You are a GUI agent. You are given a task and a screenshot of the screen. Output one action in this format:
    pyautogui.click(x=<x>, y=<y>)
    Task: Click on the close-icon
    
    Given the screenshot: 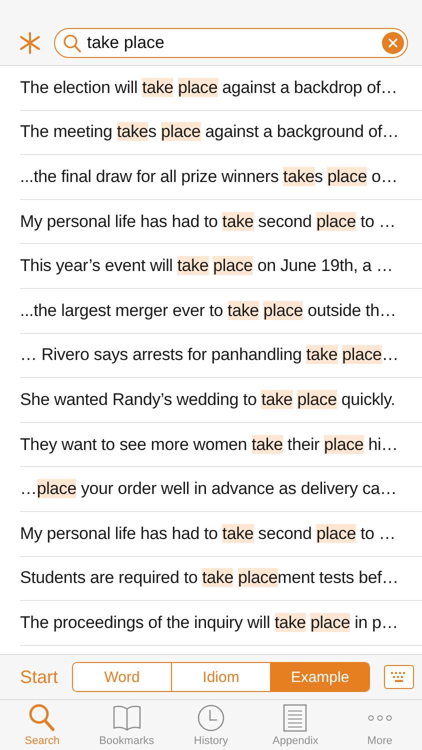 What is the action you would take?
    pyautogui.click(x=393, y=43)
    